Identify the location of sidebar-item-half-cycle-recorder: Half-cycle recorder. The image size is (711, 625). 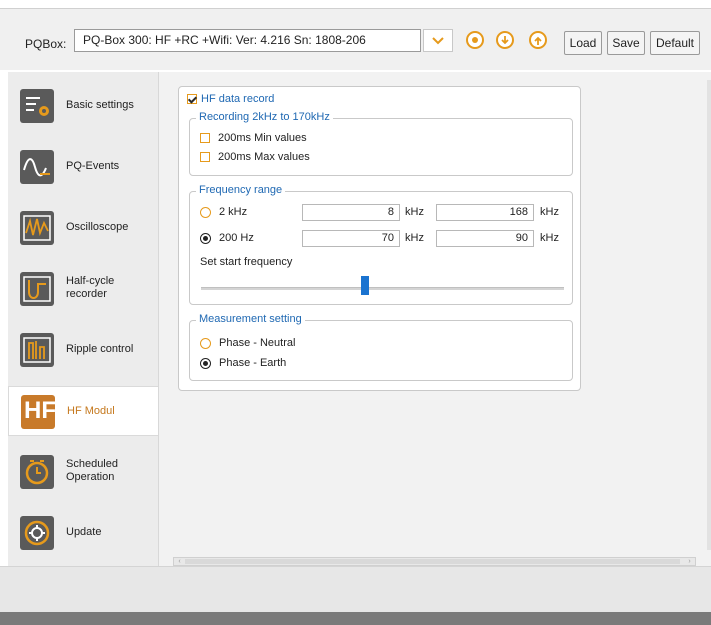
(83, 289).